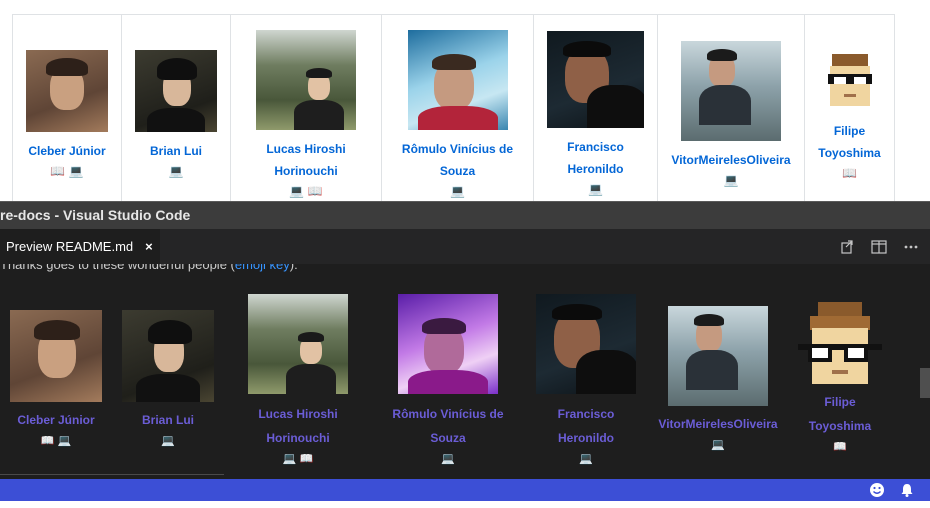 This screenshot has height=508, width=930. I want to click on tab-bar: Preview README.md ×, so click(465, 246).